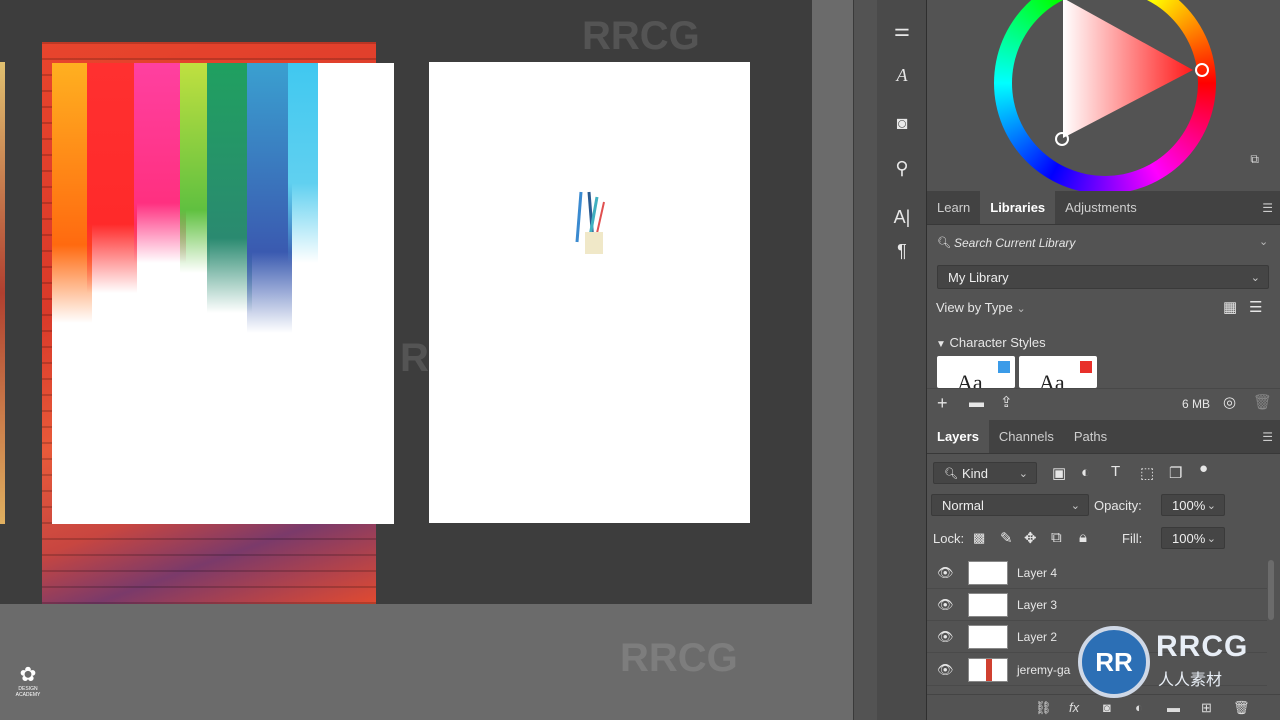  I want to click on kind-filter-select: 🔍︎ Kind ⌄, so click(985, 473).